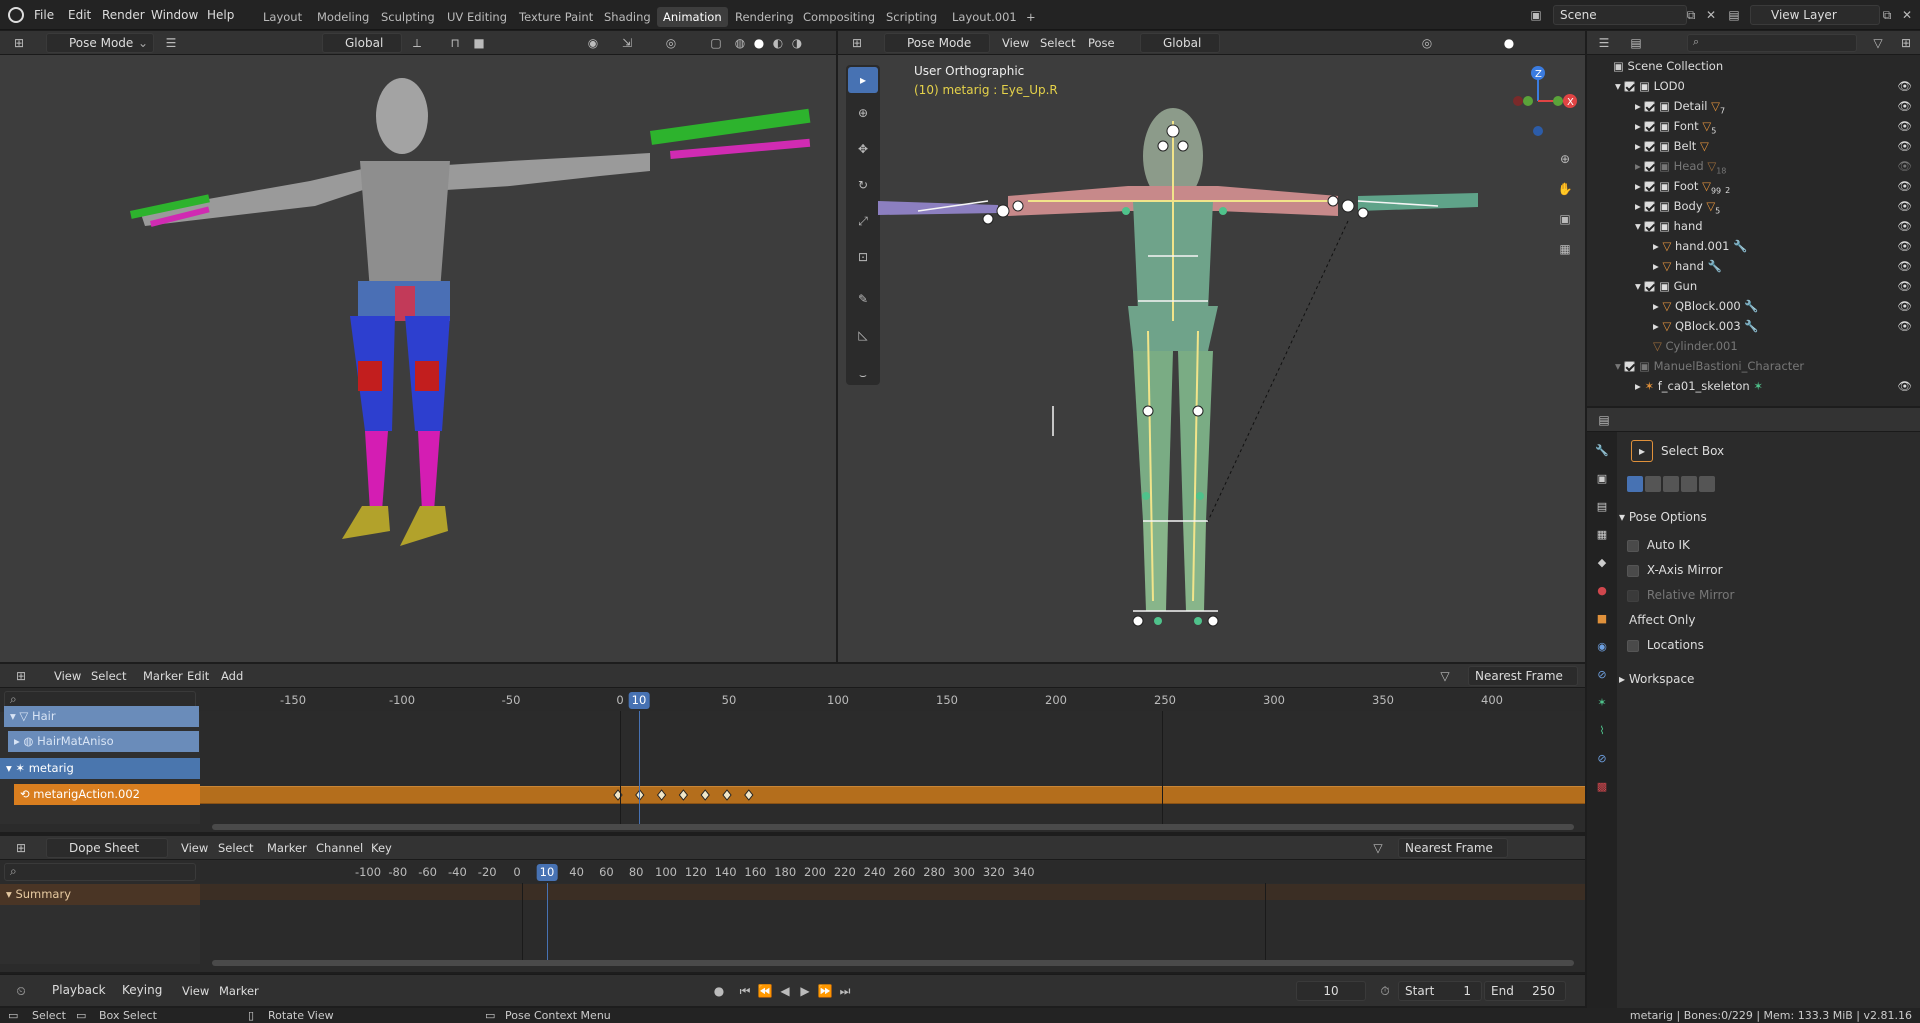 Image resolution: width=1920 pixels, height=1023 pixels. What do you see at coordinates (1753, 306) in the screenshot?
I see `outliner-row-qblock-000: ▸ ▽ QBlock.000 🔧 👁` at bounding box center [1753, 306].